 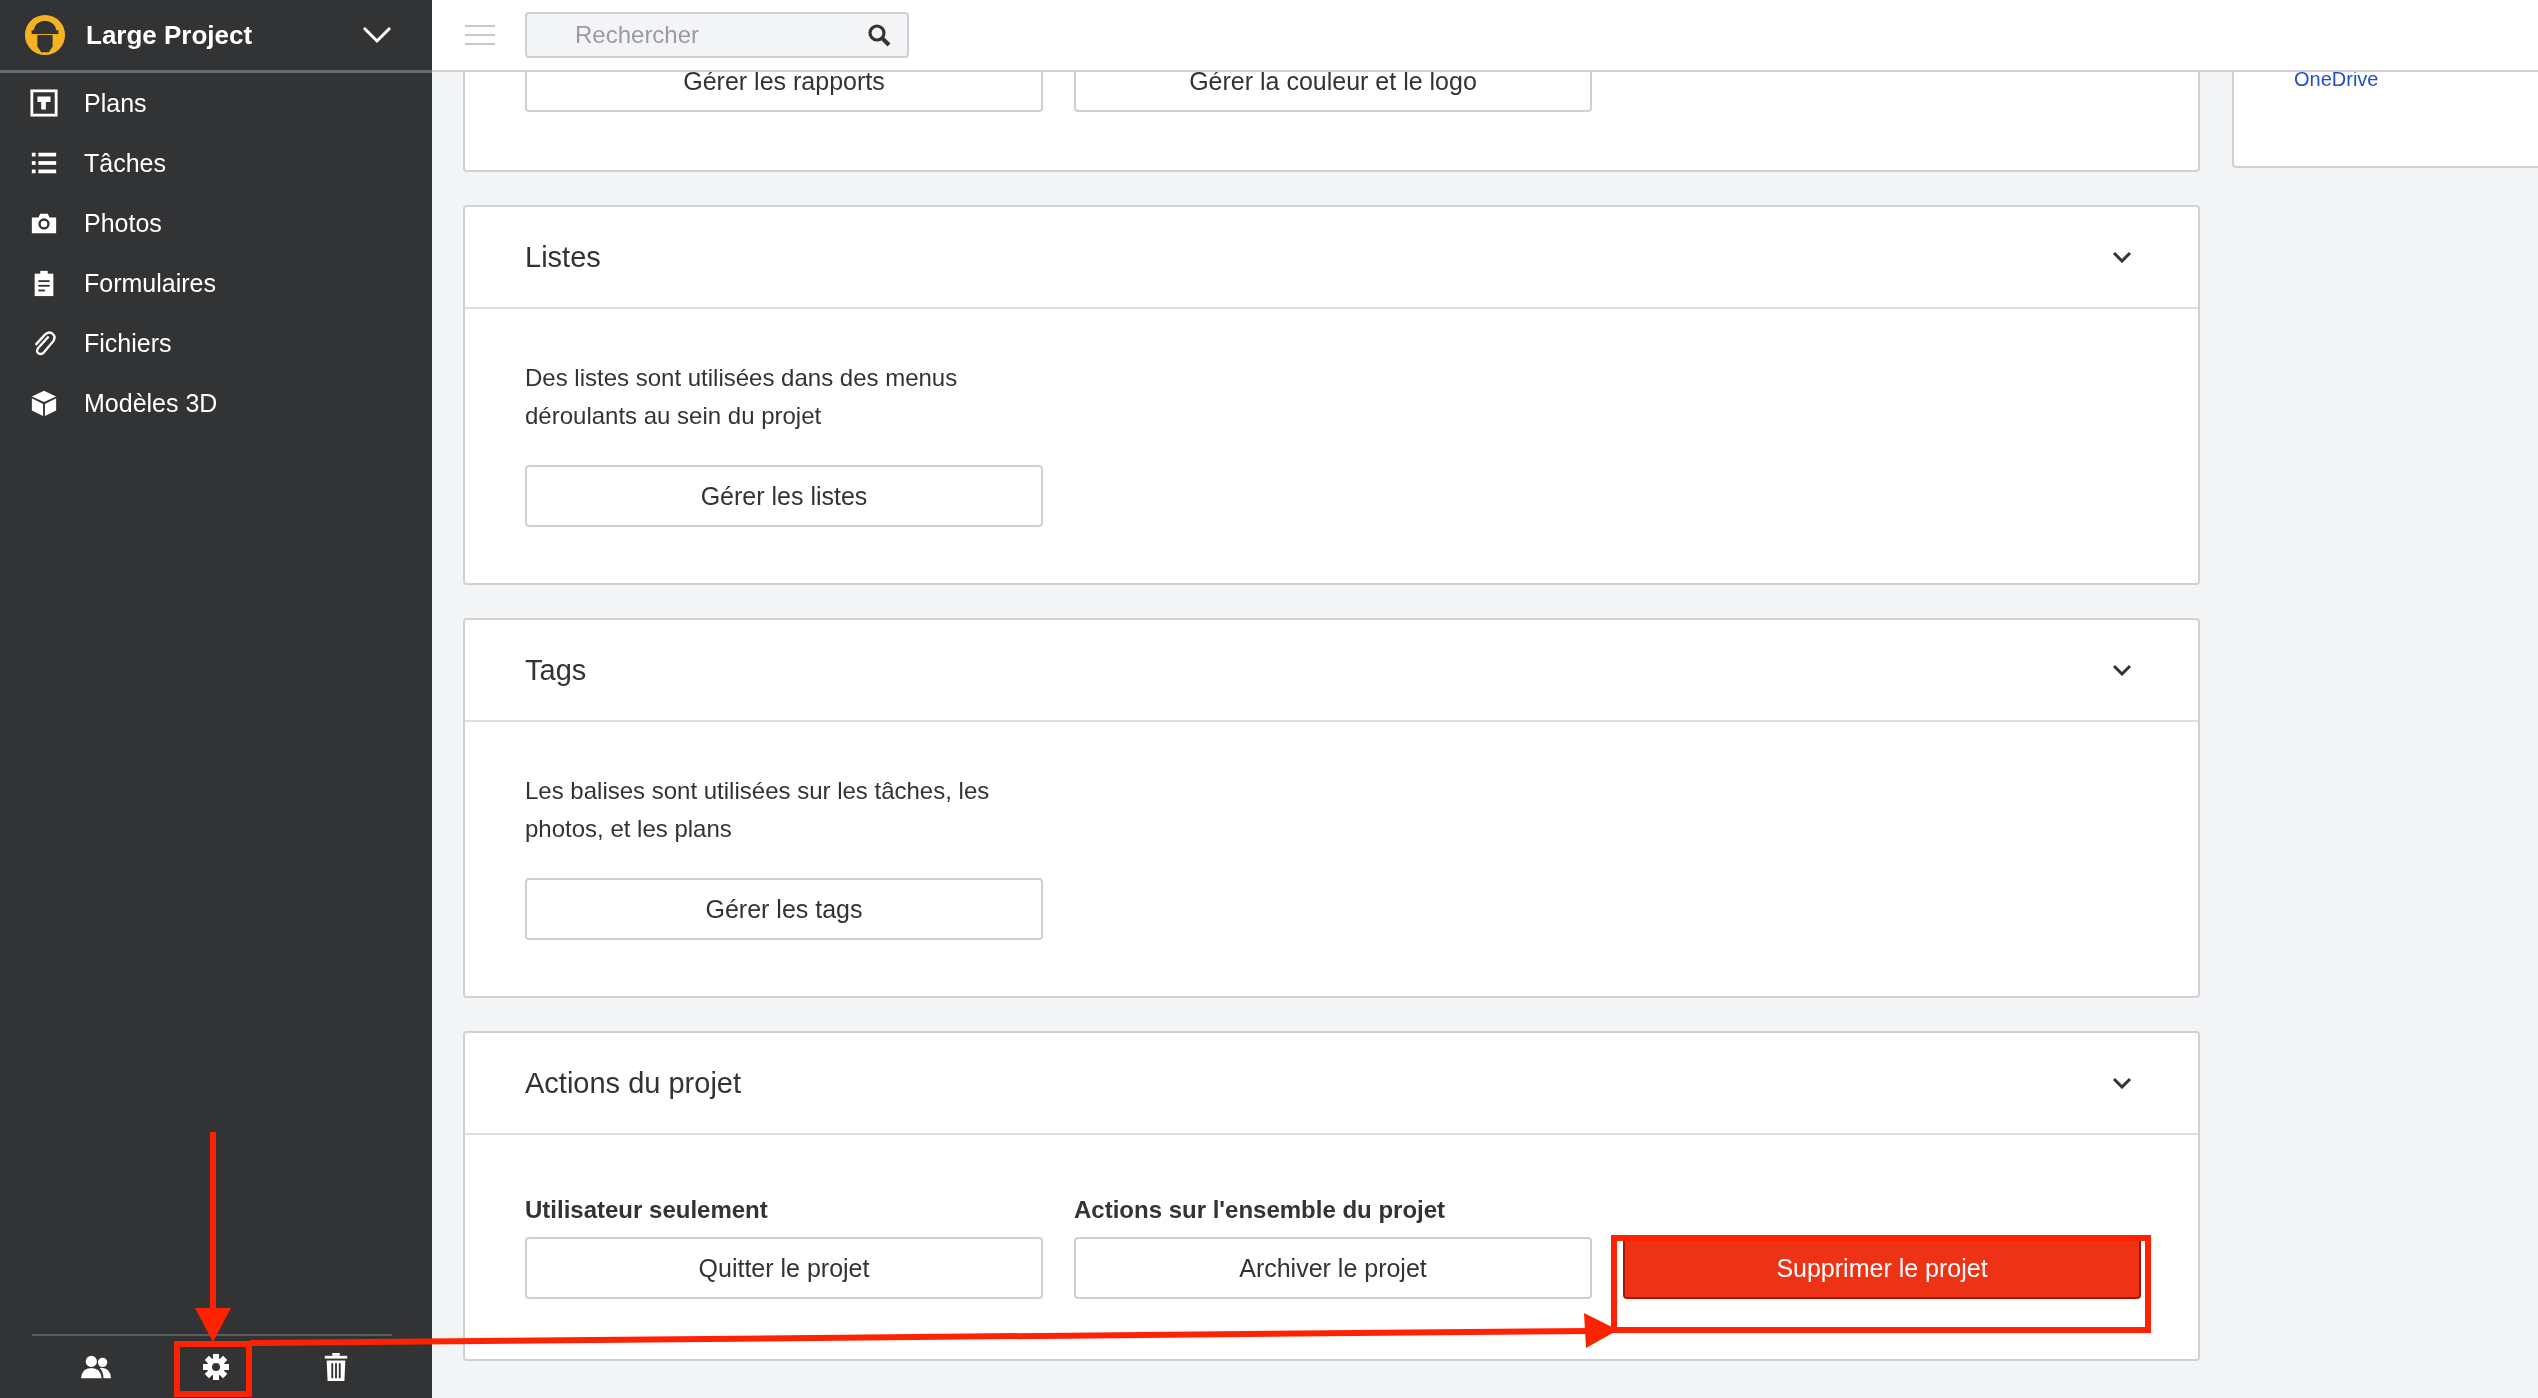 I want to click on sidebar-item: Plans, so click(x=216, y=103).